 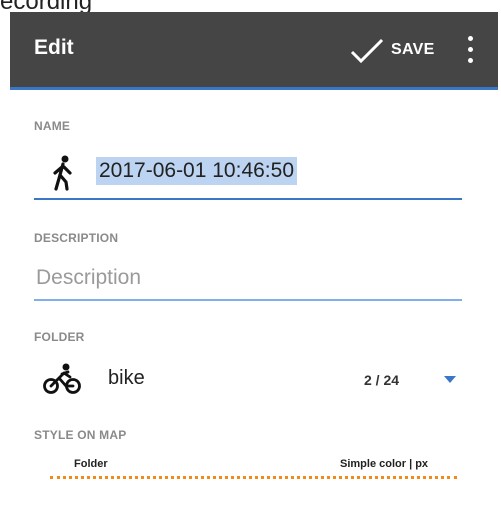 I want to click on style-on-map-label: STYLE ON MAP, so click(x=80, y=435).